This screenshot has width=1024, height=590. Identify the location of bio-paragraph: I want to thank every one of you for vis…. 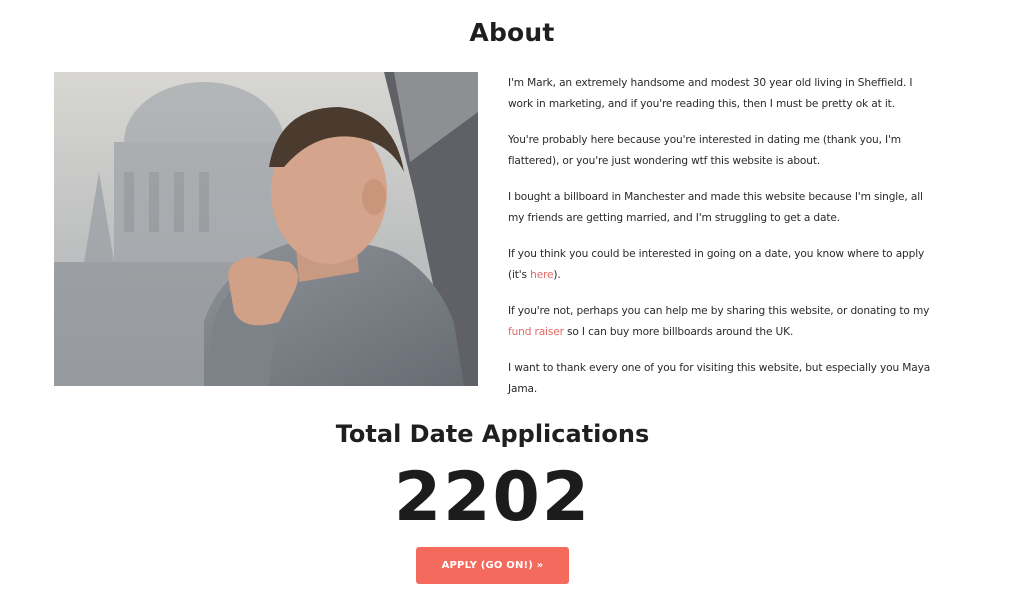
(719, 378).